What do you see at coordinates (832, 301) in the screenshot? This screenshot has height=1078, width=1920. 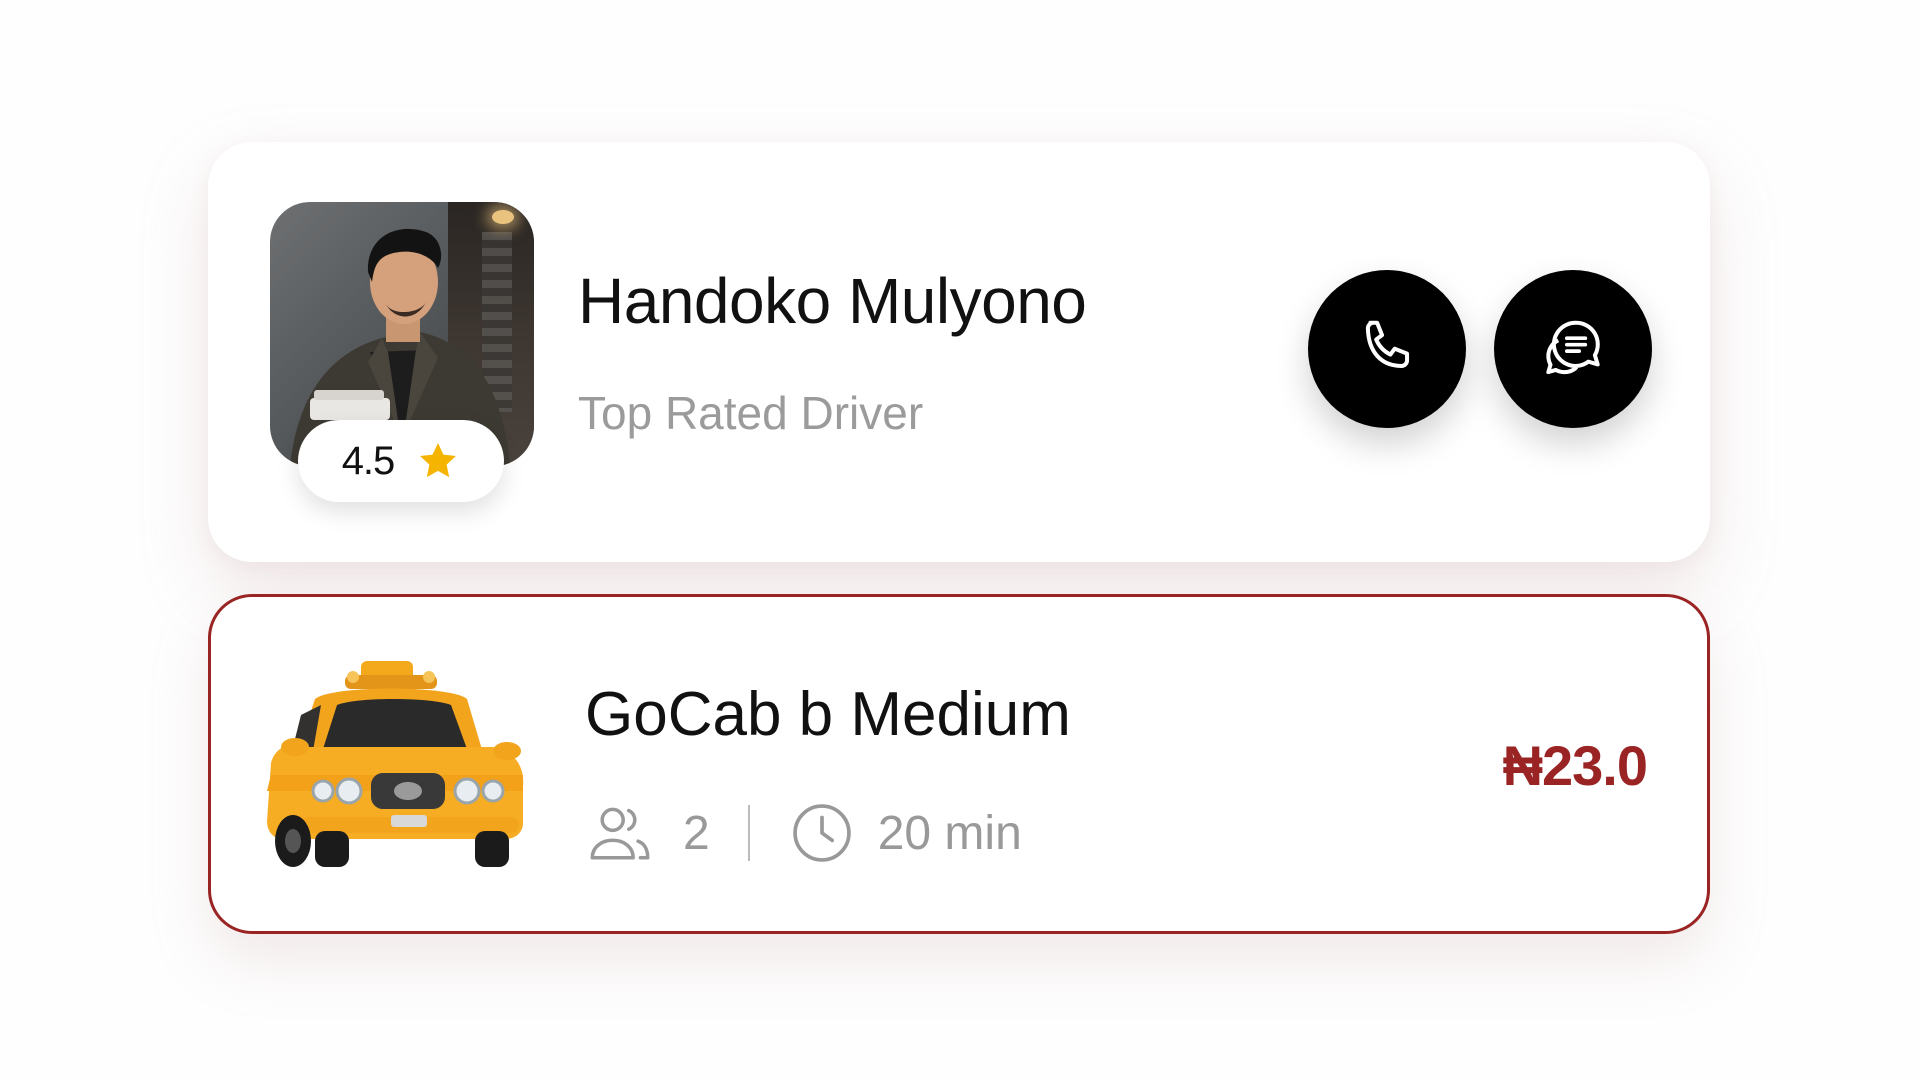 I see `driver-name: Handoko Mulyono` at bounding box center [832, 301].